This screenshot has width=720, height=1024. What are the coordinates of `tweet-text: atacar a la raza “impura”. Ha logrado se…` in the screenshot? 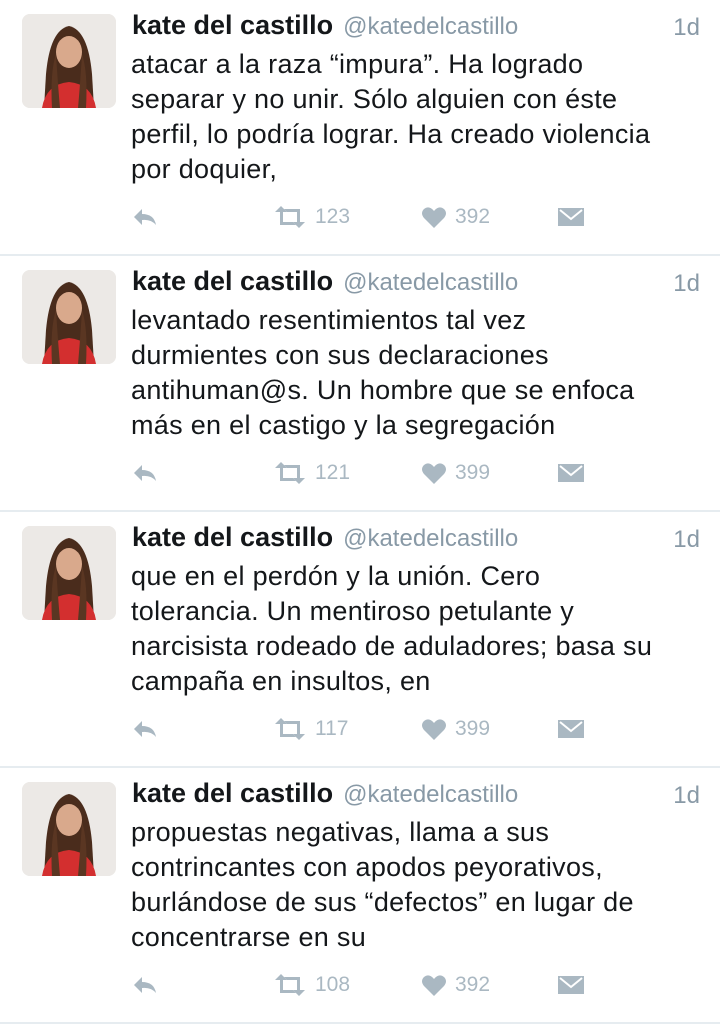 It's located at (391, 116).